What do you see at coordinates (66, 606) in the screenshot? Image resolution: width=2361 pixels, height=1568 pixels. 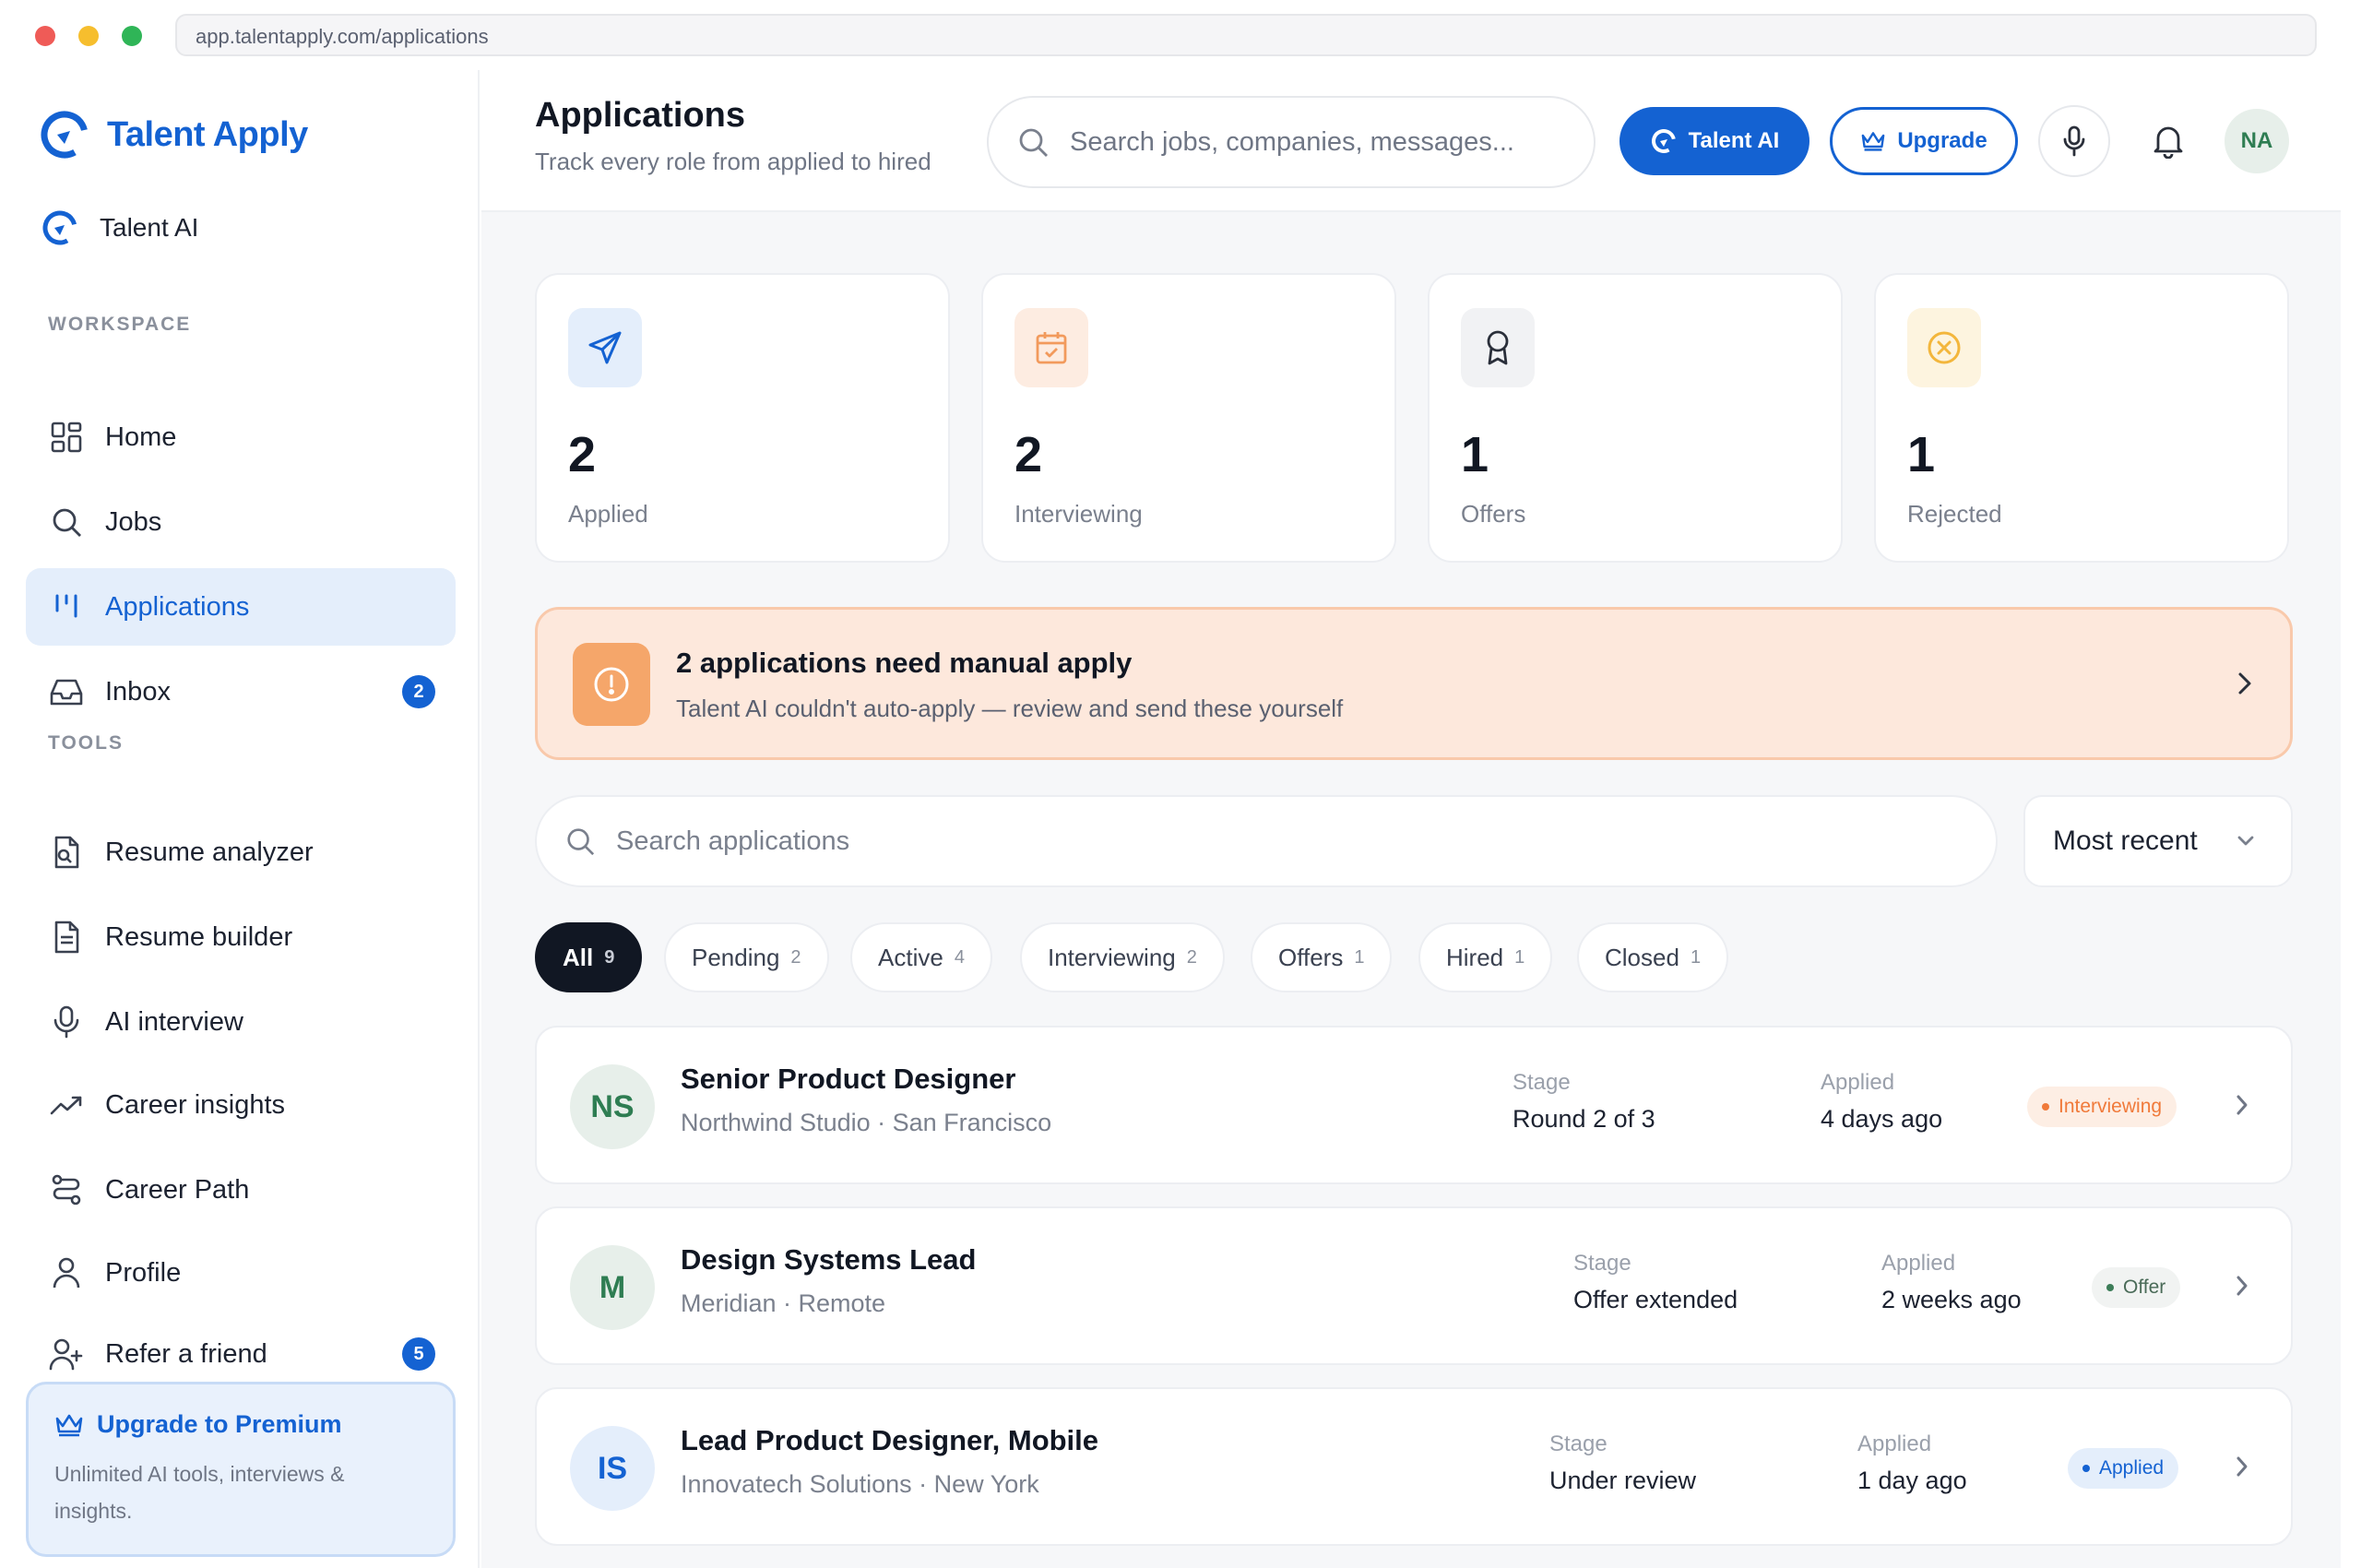 I see `bars-icon` at bounding box center [66, 606].